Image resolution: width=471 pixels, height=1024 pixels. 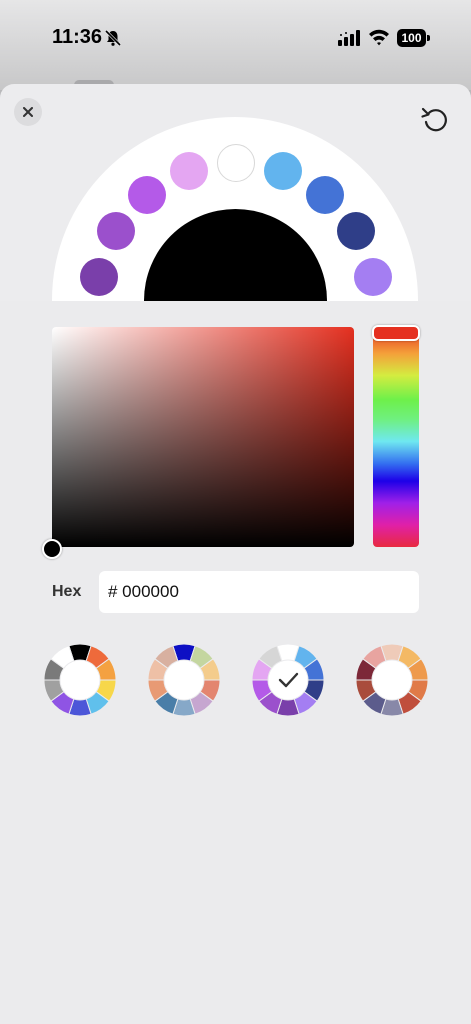 I want to click on close-icon, so click(x=28, y=112).